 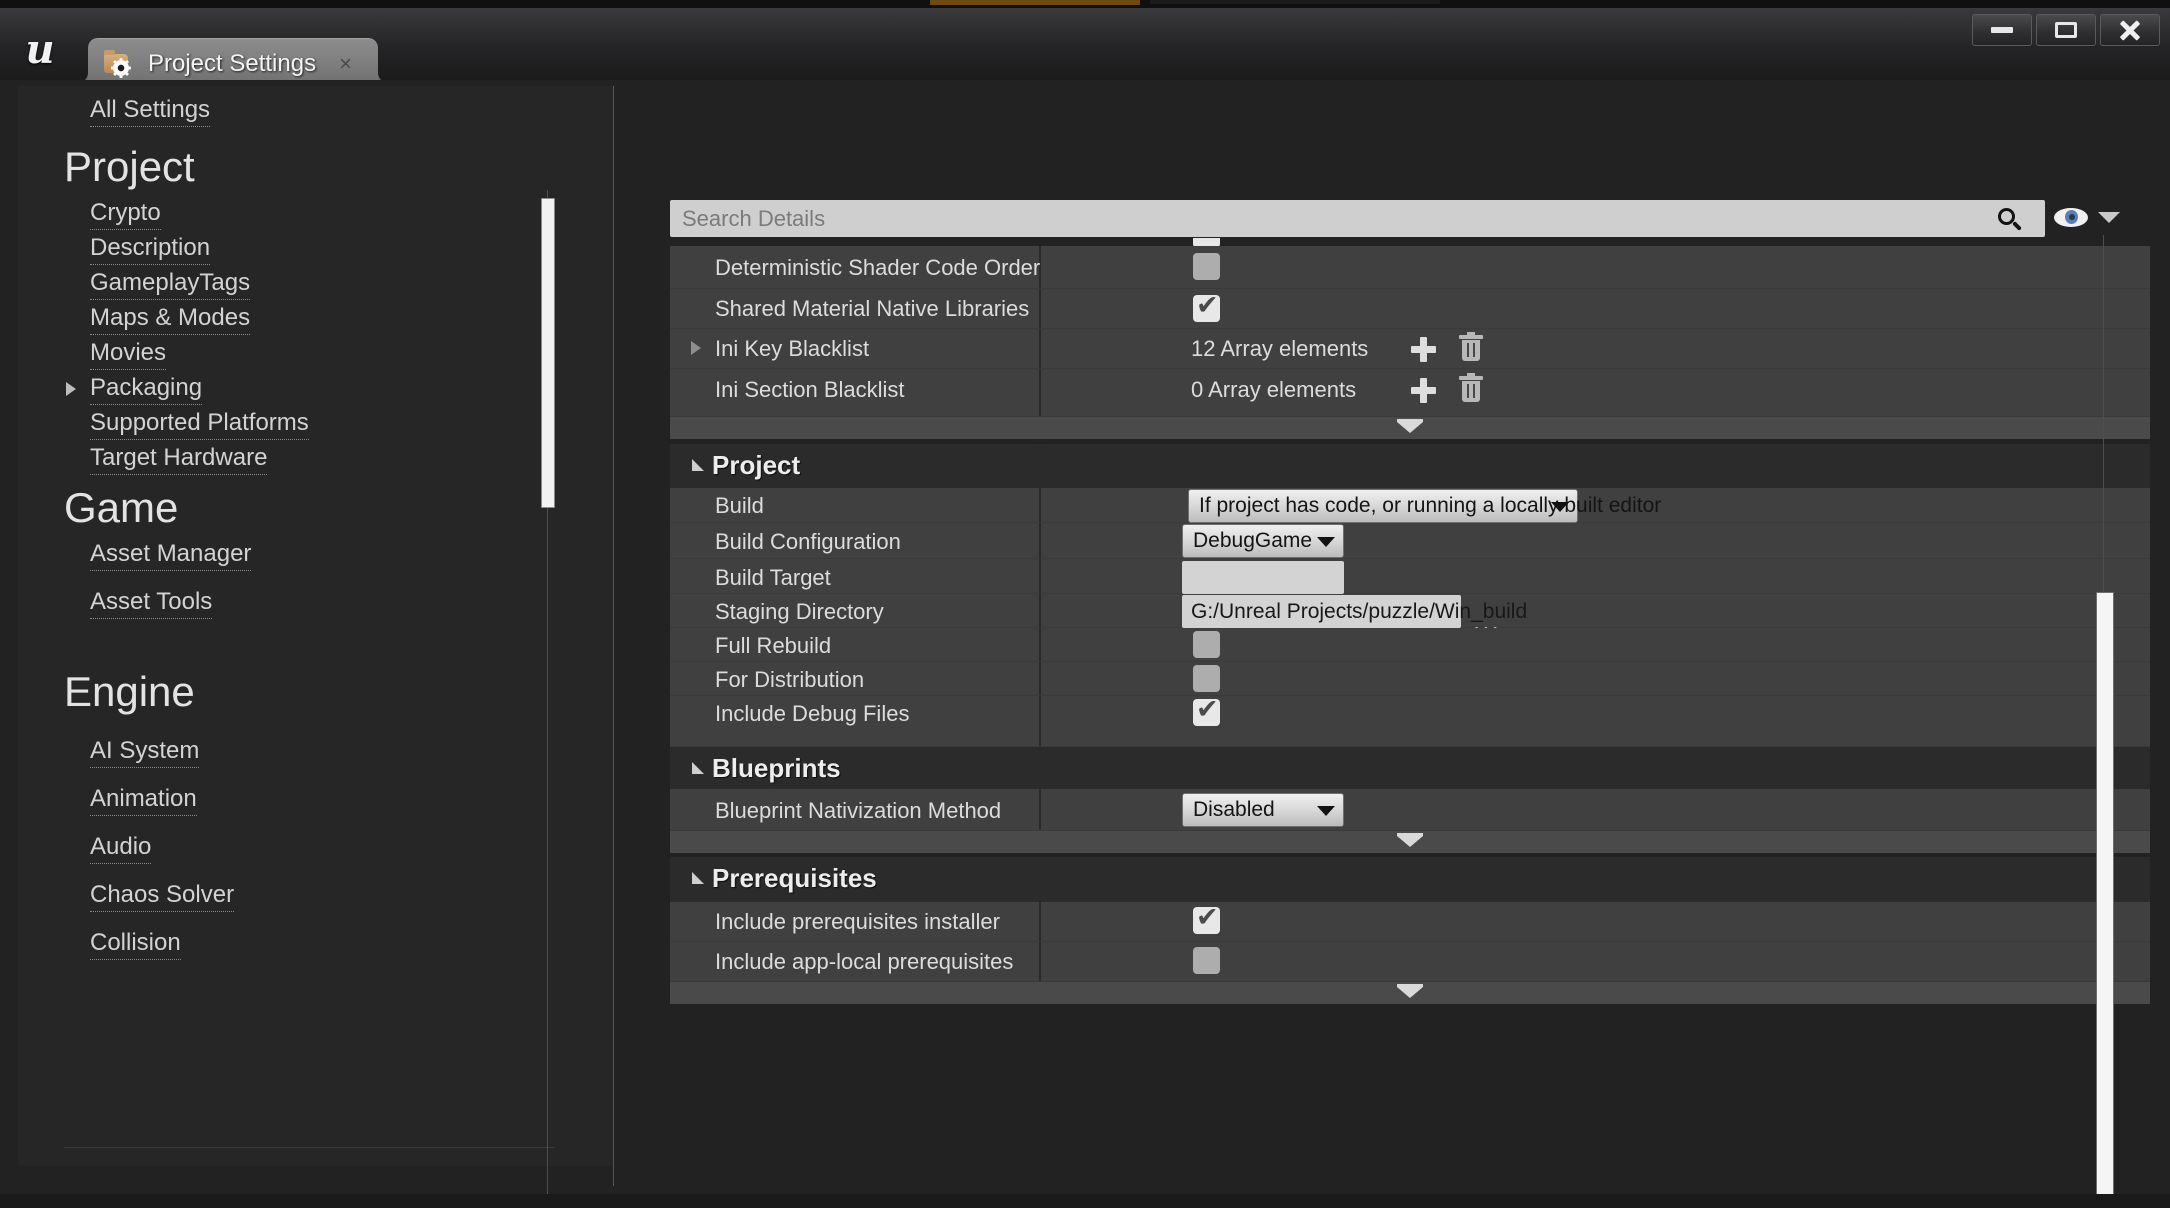 I want to click on checkbox-include-prerequisites-installer, so click(x=1206, y=918).